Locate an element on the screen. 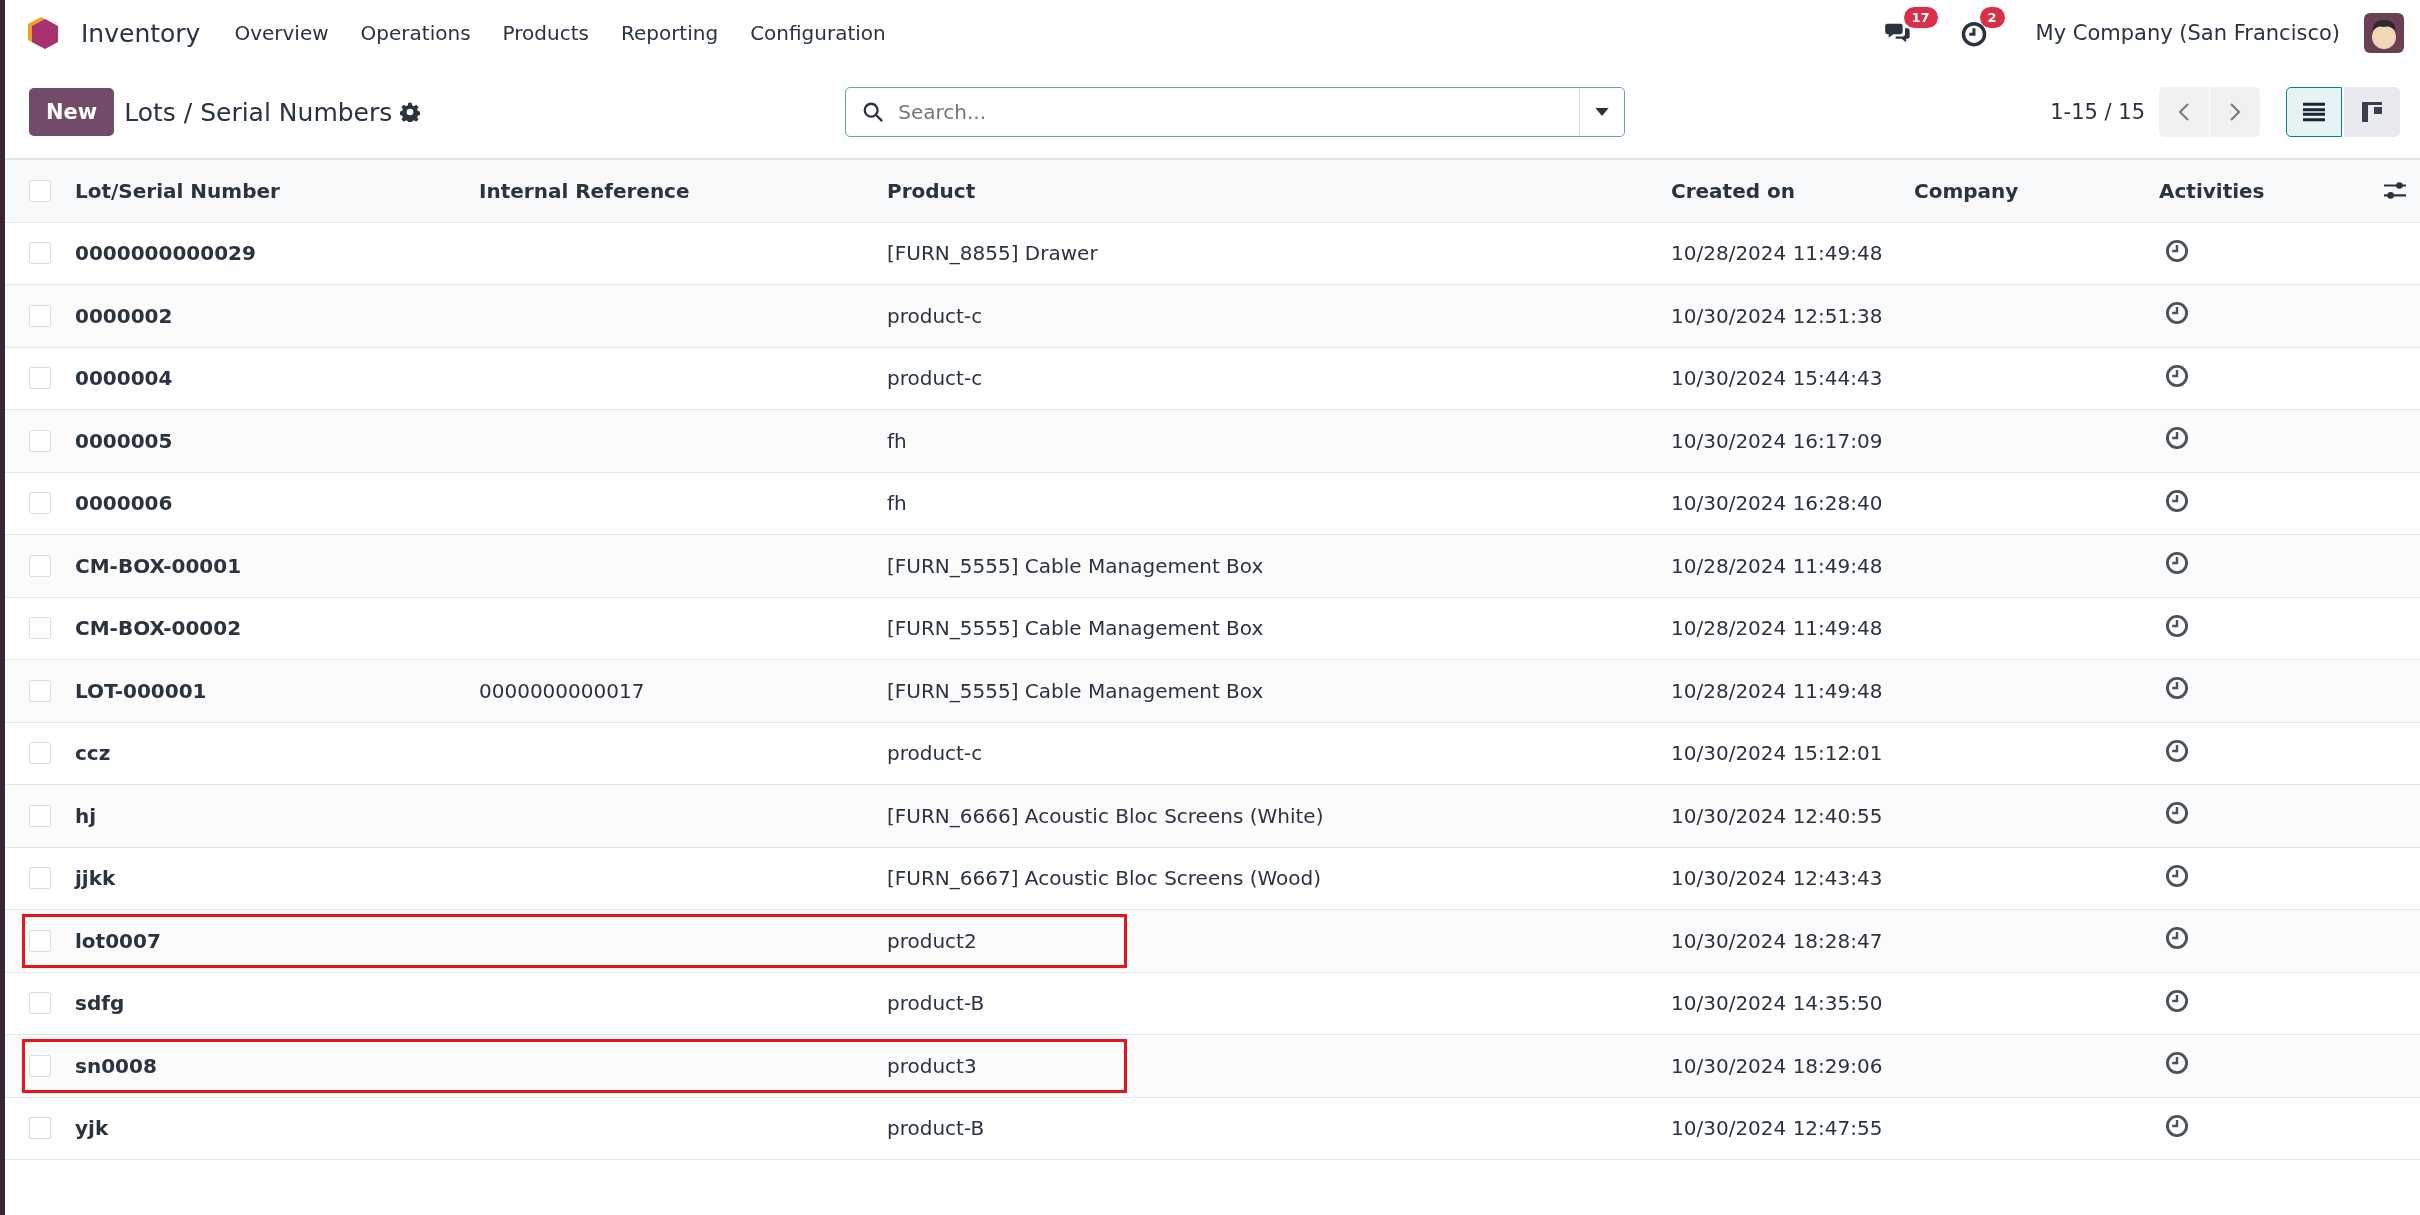 The height and width of the screenshot is (1215, 2420). table-cell-text: 10/30/2024 16:17:09 is located at coordinates (1777, 440).